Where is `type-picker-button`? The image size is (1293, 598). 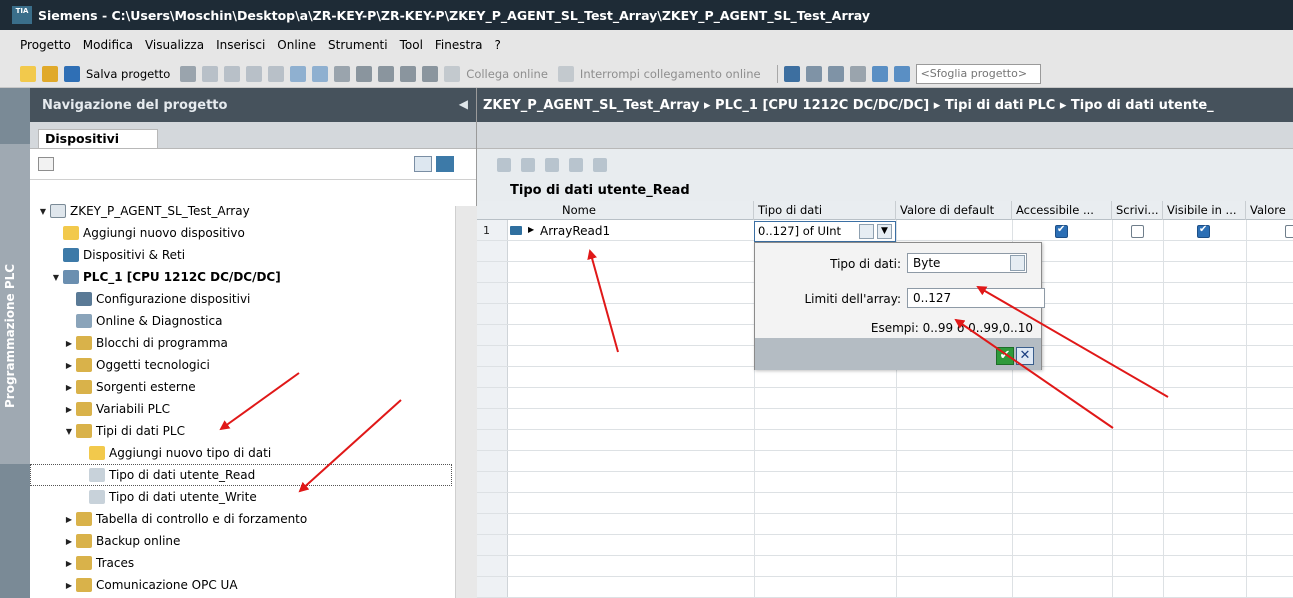
type-picker-button is located at coordinates (1017, 263).